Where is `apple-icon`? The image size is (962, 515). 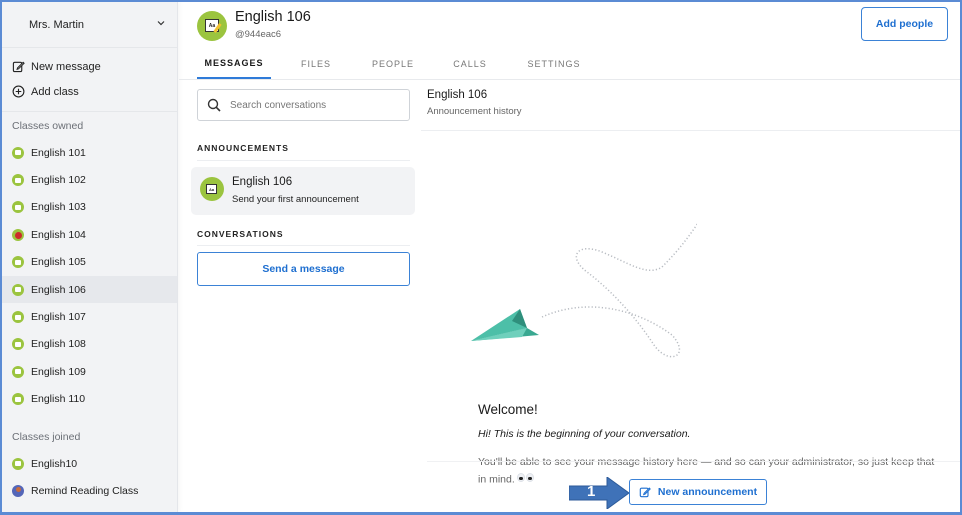 apple-icon is located at coordinates (18, 234).